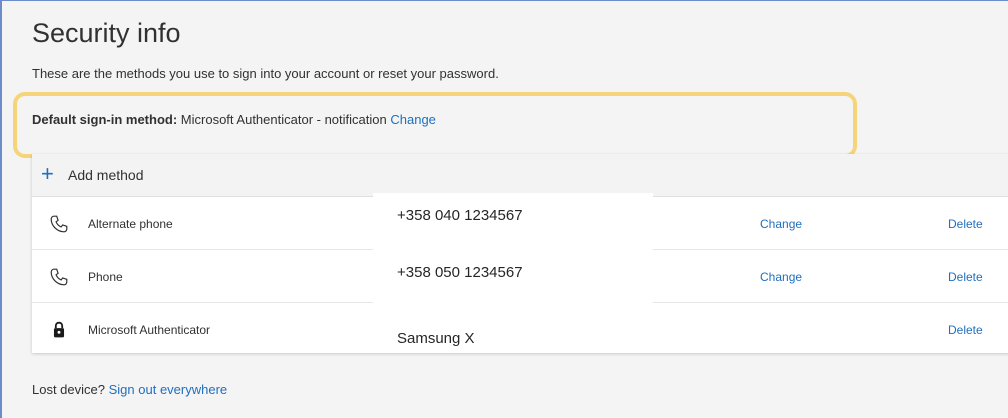 This screenshot has width=1008, height=418. Describe the element at coordinates (413, 119) in the screenshot. I see `default-method-change-link: Change` at that location.